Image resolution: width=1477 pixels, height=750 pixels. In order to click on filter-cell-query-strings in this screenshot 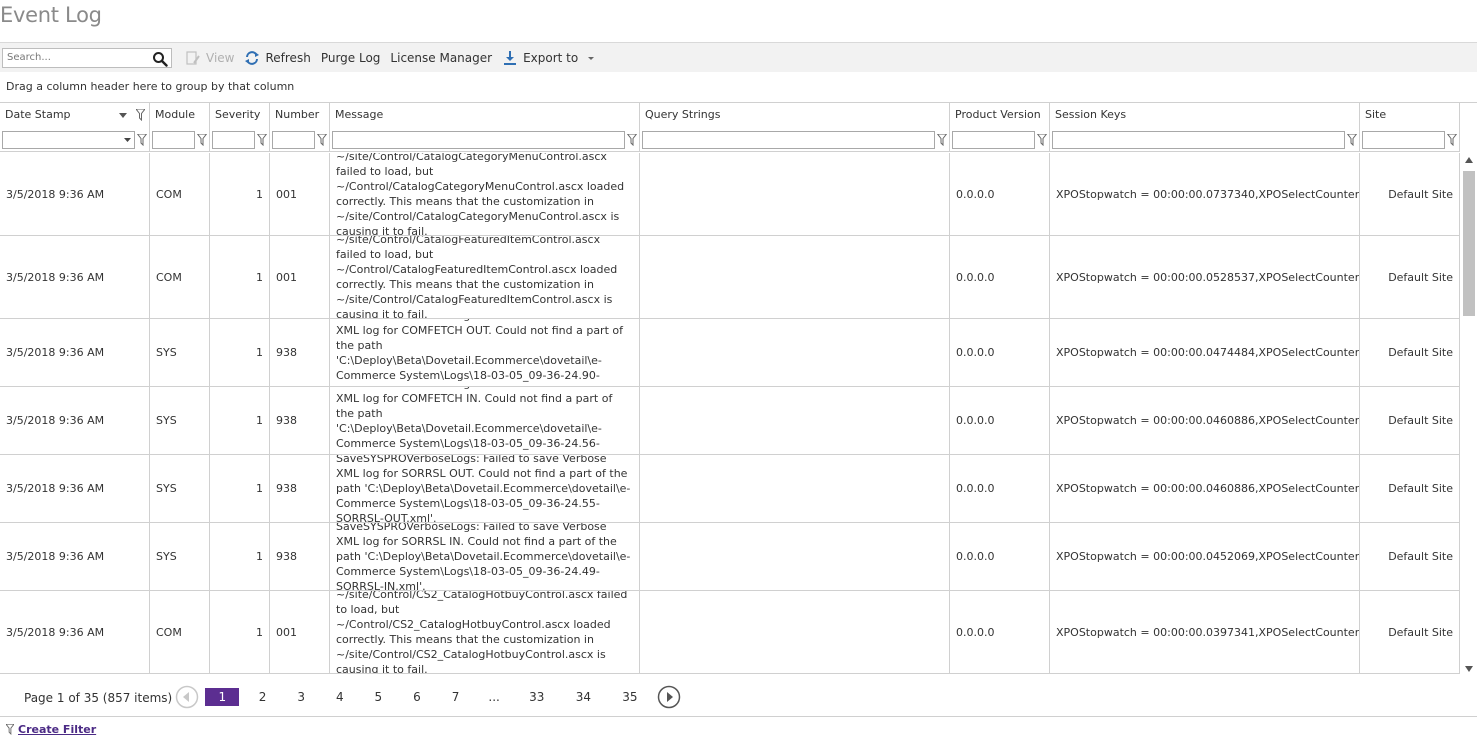, I will do `click(795, 140)`.